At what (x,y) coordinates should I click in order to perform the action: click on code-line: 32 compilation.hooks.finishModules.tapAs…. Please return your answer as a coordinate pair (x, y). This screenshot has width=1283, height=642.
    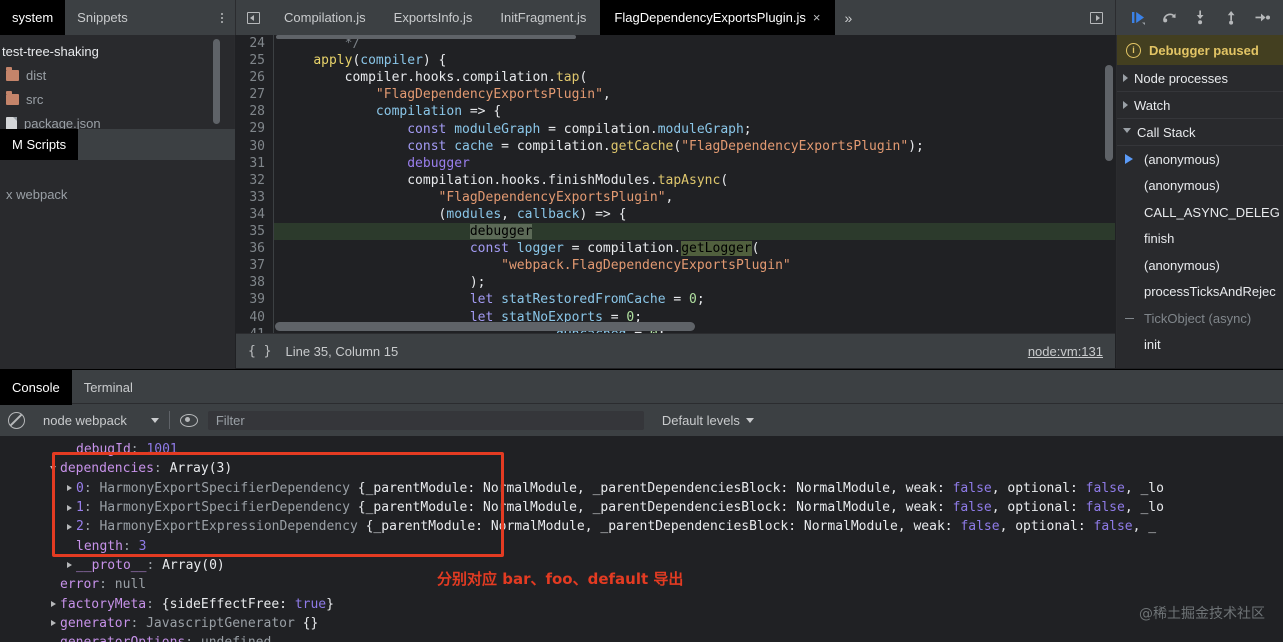
    Looking at the image, I should click on (675, 180).